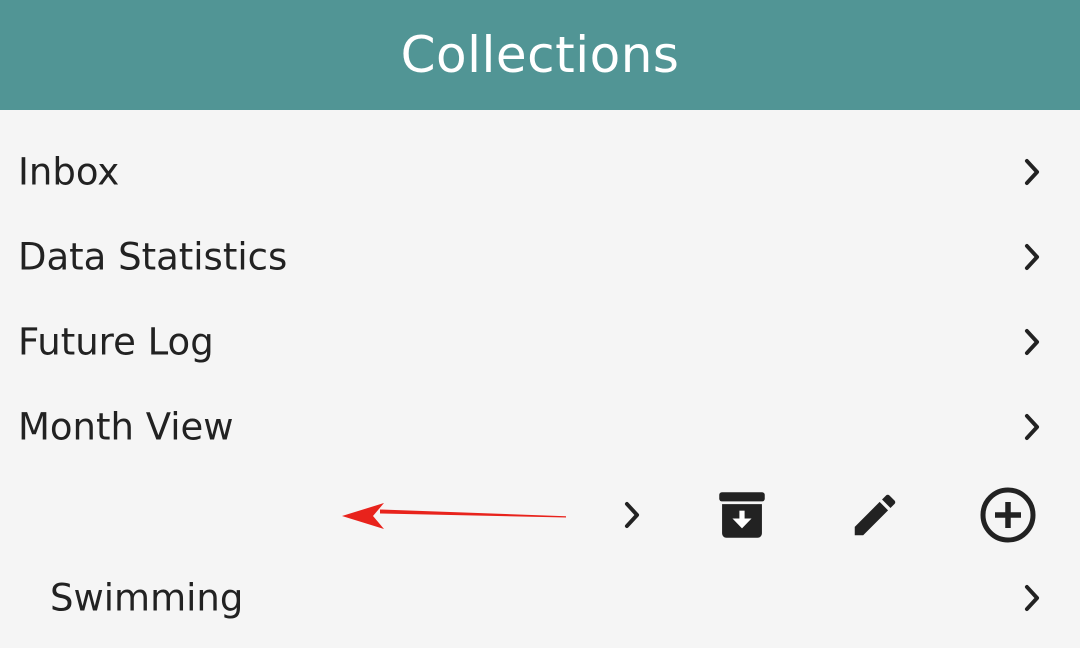 This screenshot has width=1080, height=648. Describe the element at coordinates (454, 516) in the screenshot. I see `annotation-arrow` at that location.